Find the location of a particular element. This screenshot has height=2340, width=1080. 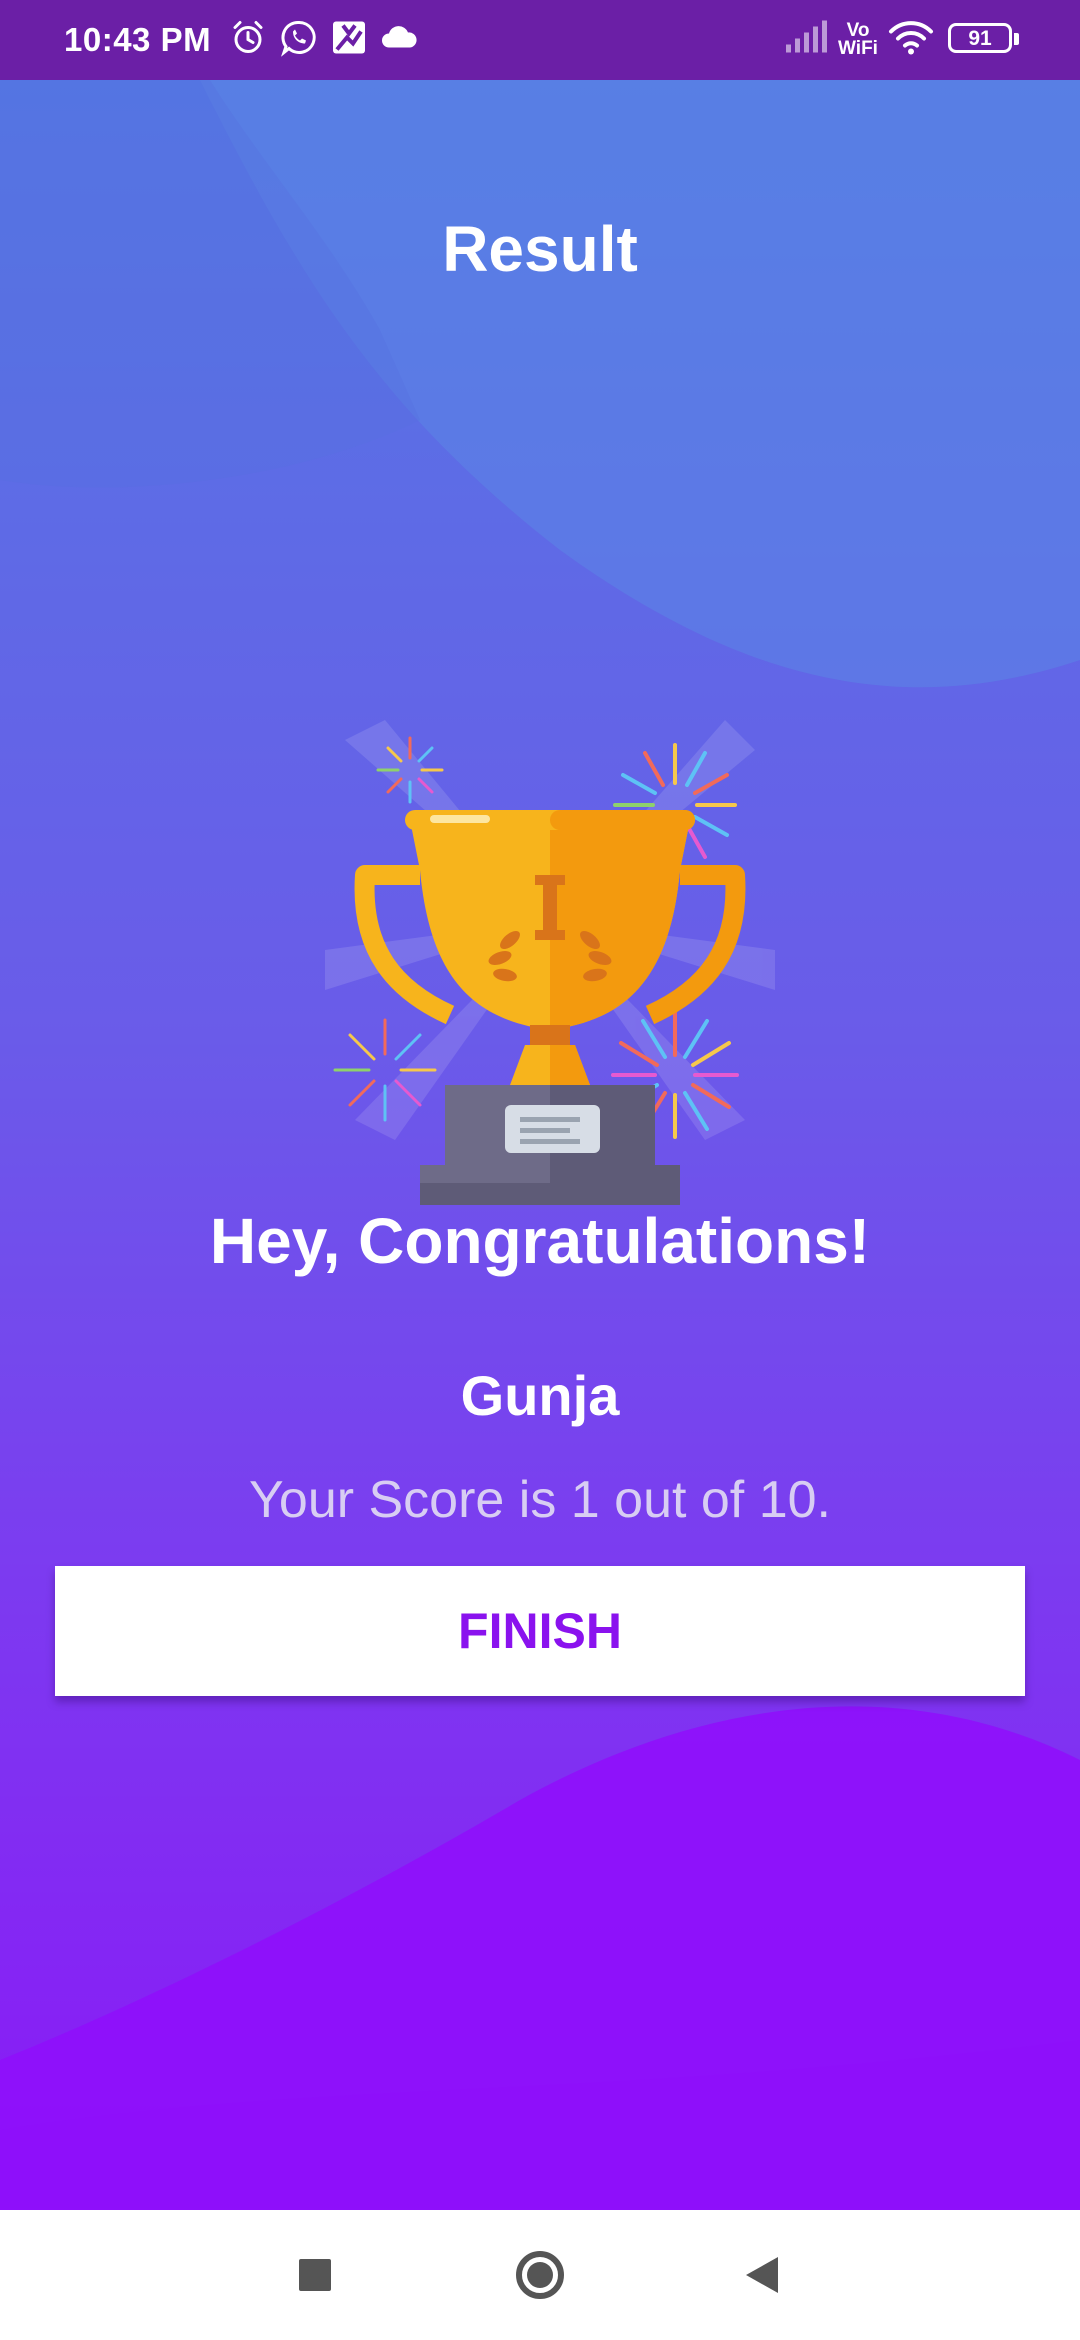

whatsapp-icon is located at coordinates (299, 40).